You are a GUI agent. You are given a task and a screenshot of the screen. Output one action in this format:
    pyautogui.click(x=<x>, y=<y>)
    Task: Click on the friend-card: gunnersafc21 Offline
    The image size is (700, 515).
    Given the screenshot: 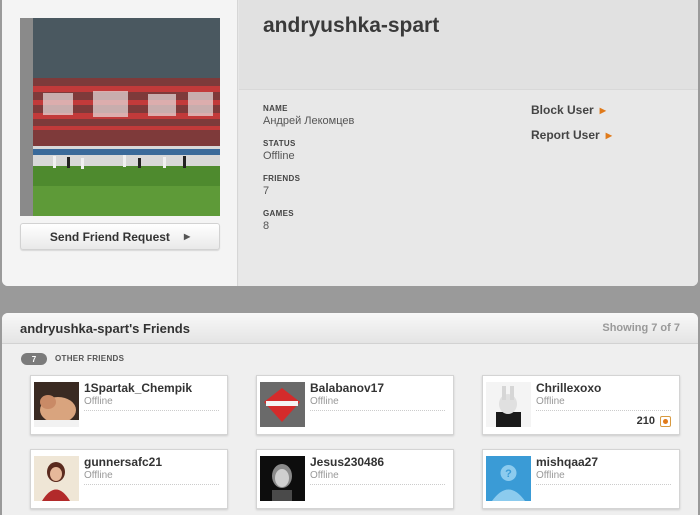 What is the action you would take?
    pyautogui.click(x=129, y=479)
    